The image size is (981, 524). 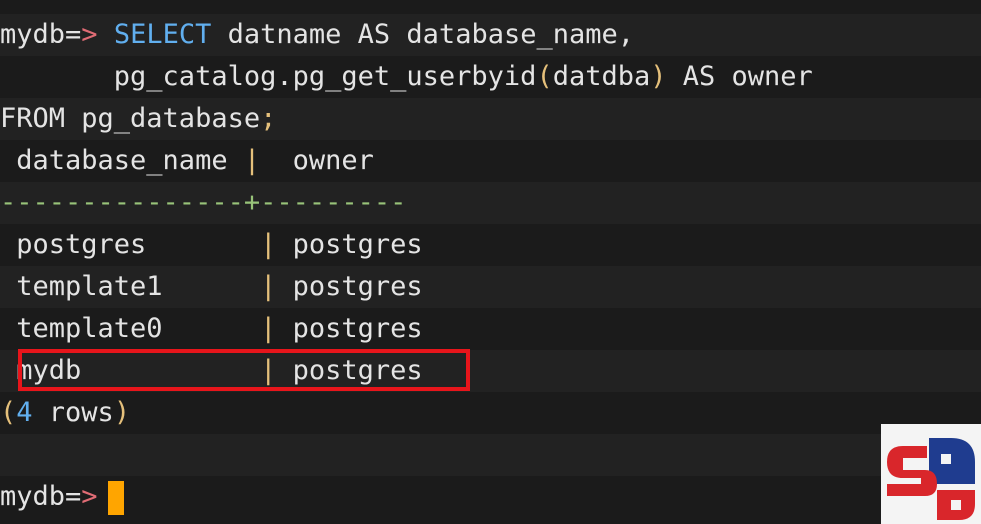 What do you see at coordinates (490, 287) in the screenshot?
I see `table-row: template1 | postgres` at bounding box center [490, 287].